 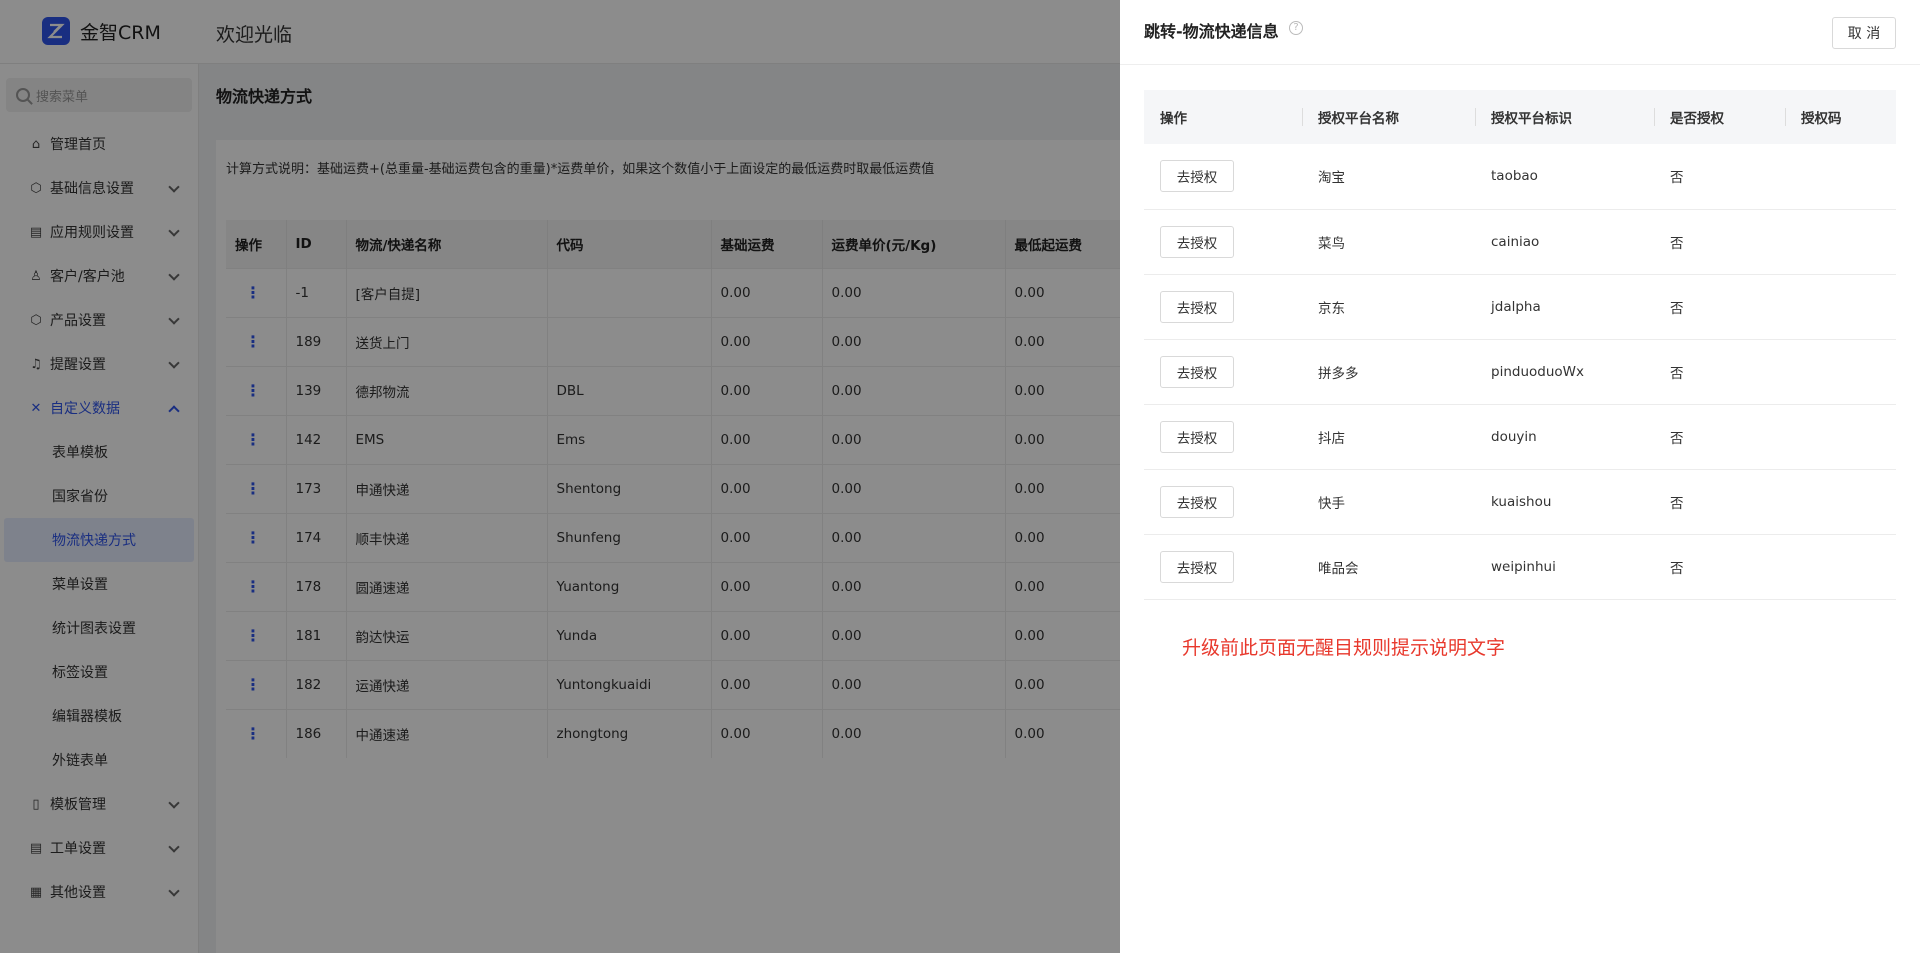 I want to click on col-header-label: 授权平台标识, so click(x=1531, y=119).